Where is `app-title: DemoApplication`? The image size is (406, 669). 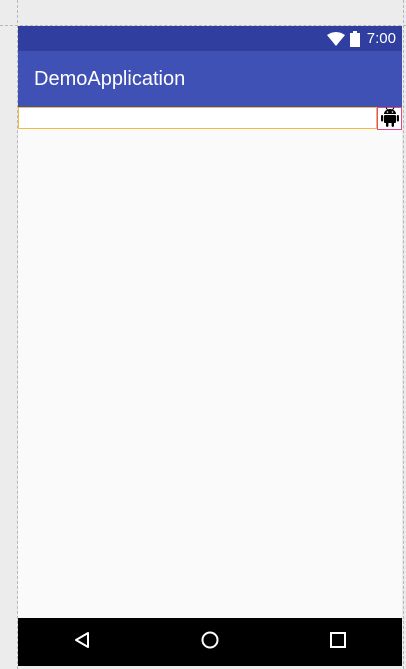
app-title: DemoApplication is located at coordinates (110, 78).